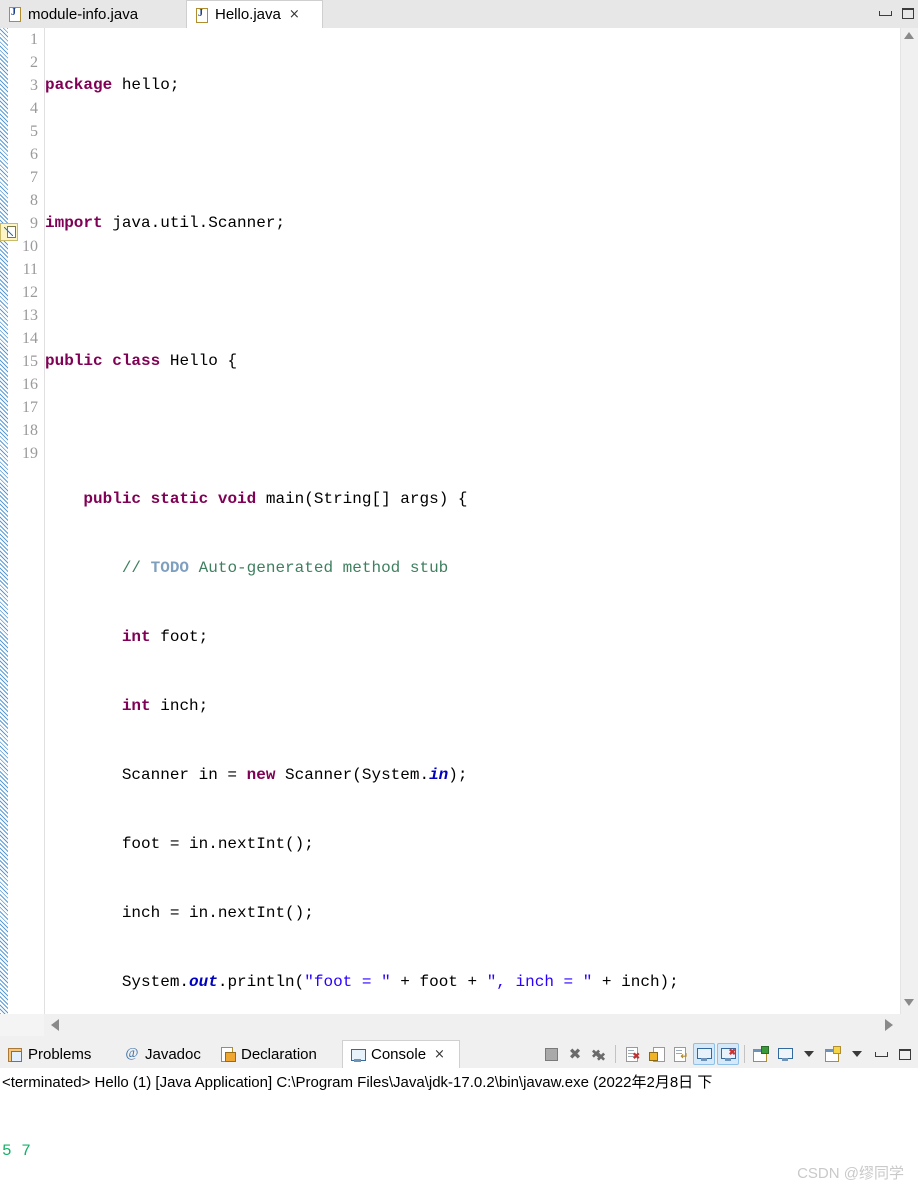 Image resolution: width=918 pixels, height=1189 pixels. I want to click on tab-console: Console ×, so click(401, 1054).